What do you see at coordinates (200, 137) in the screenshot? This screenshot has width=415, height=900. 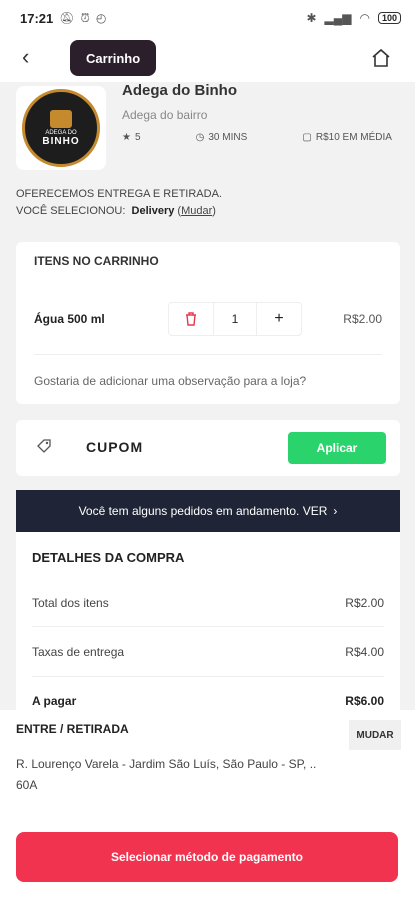 I see `clock-icon: ◷` at bounding box center [200, 137].